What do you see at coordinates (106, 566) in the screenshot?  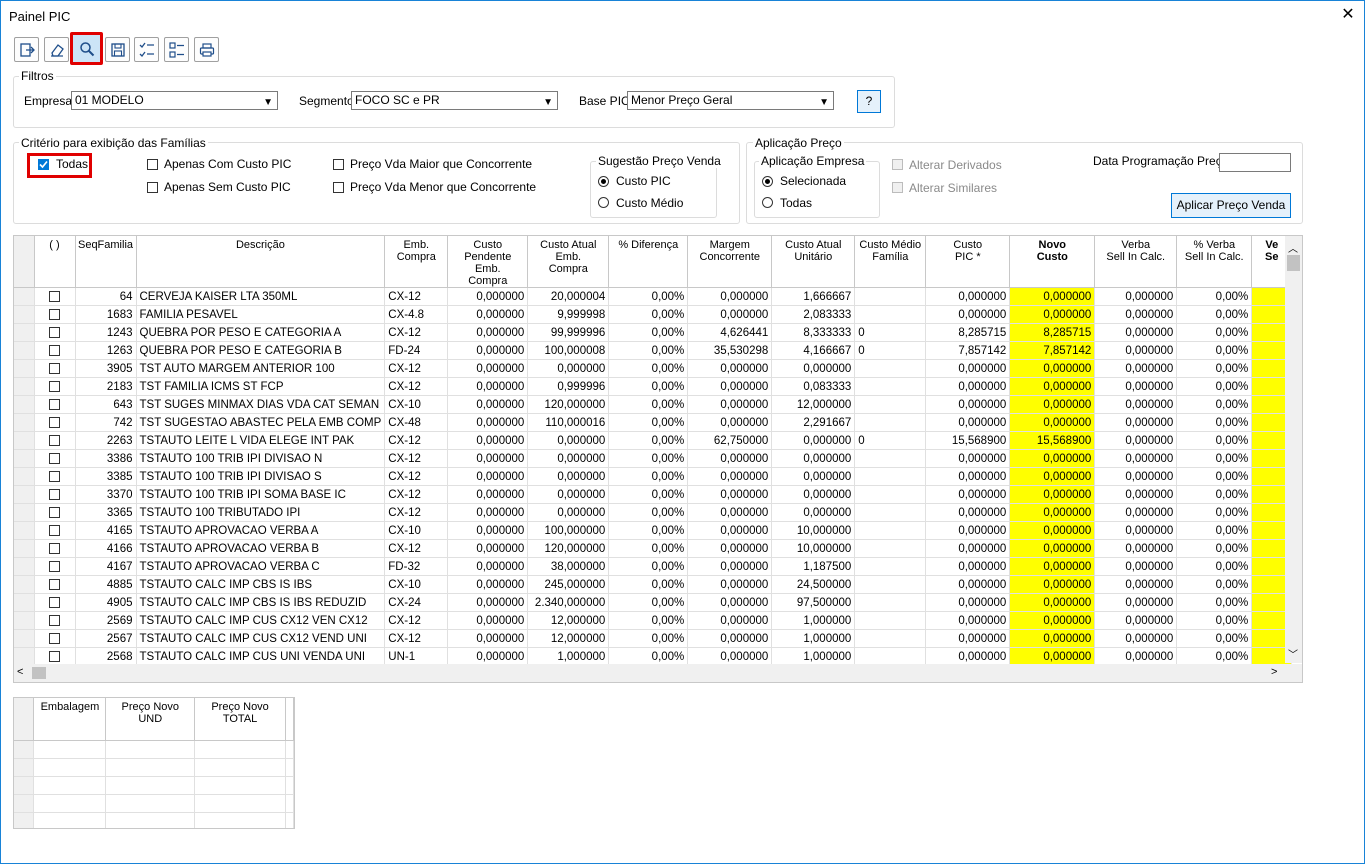 I see `table-cell: 4167` at bounding box center [106, 566].